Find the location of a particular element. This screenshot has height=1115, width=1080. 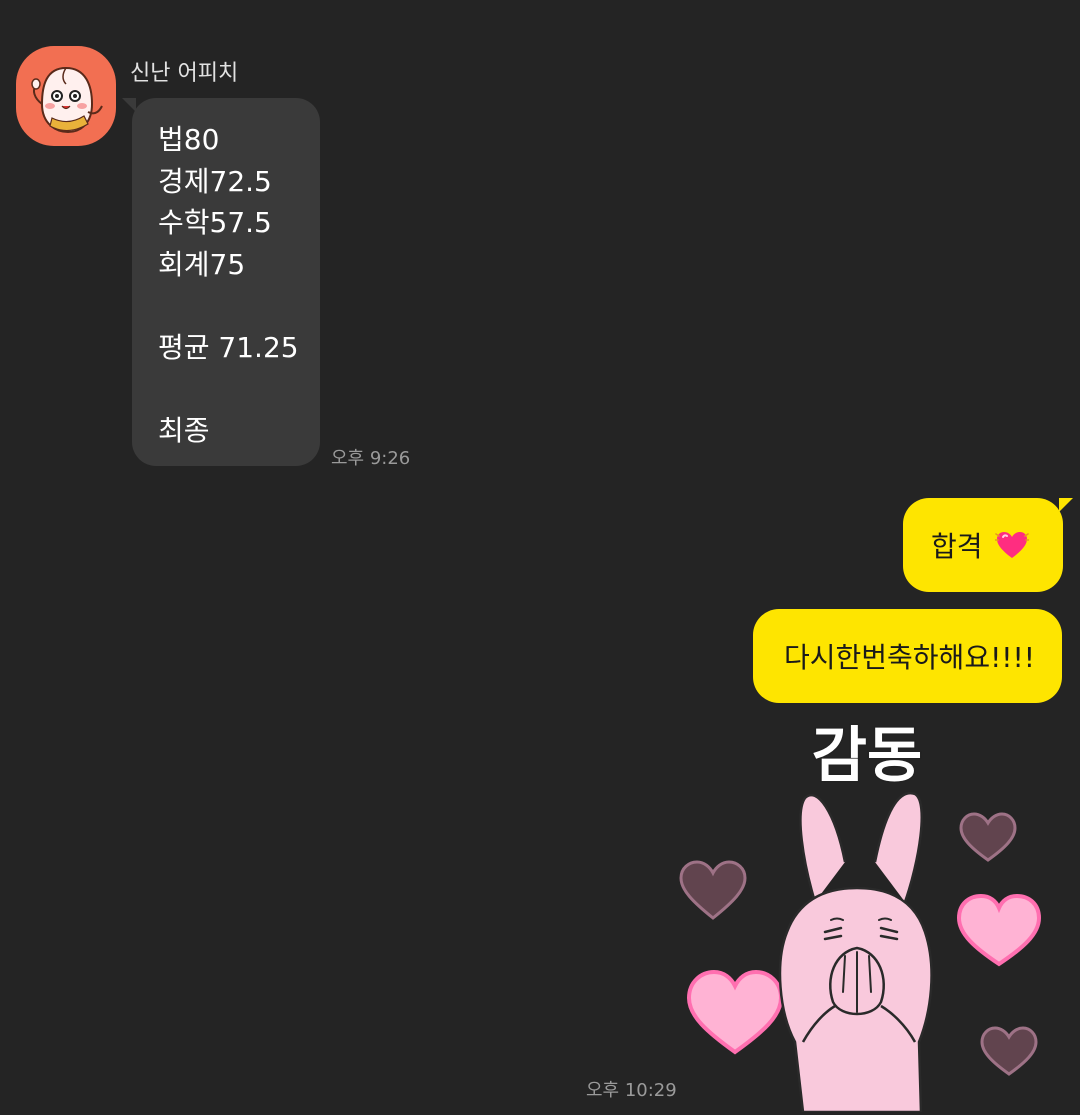

sender-avatar is located at coordinates (66, 96).